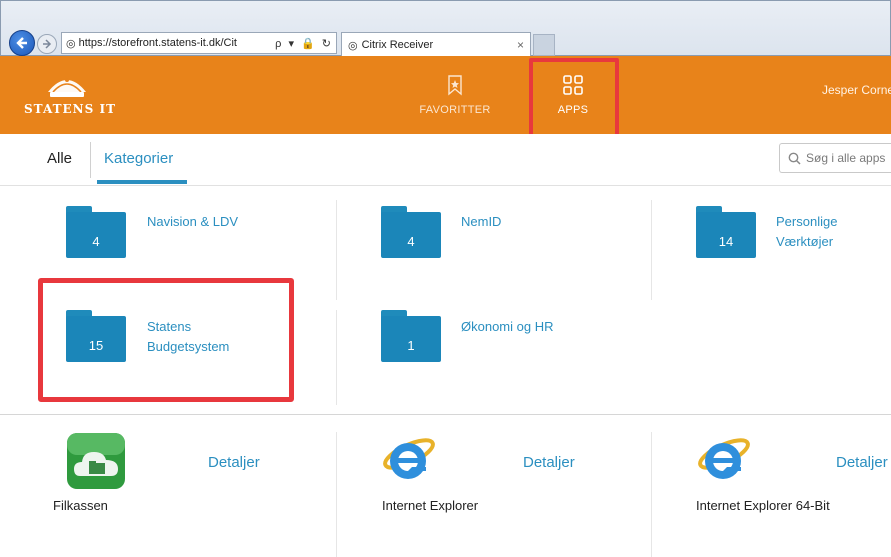 The image size is (891, 557). What do you see at coordinates (157, 43) in the screenshot?
I see `address-text: https://storefront.statens-it.dk/Cit` at bounding box center [157, 43].